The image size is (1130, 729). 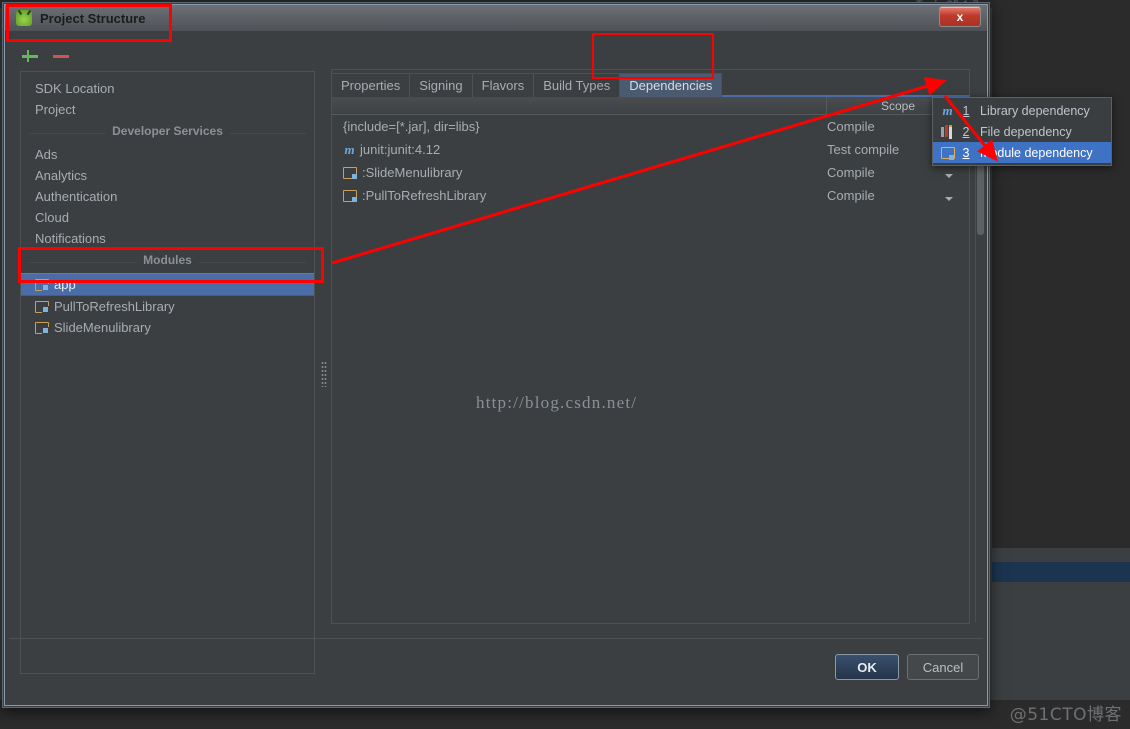 What do you see at coordinates (863, 149) in the screenshot?
I see `scope-value: Test compile` at bounding box center [863, 149].